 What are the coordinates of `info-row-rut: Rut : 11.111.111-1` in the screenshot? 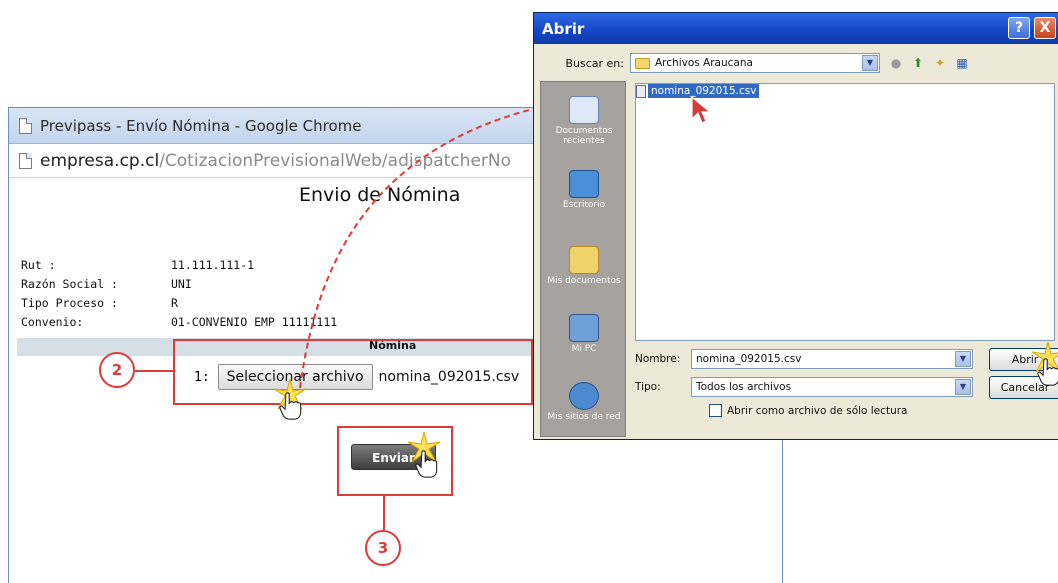 It's located at (179, 267).